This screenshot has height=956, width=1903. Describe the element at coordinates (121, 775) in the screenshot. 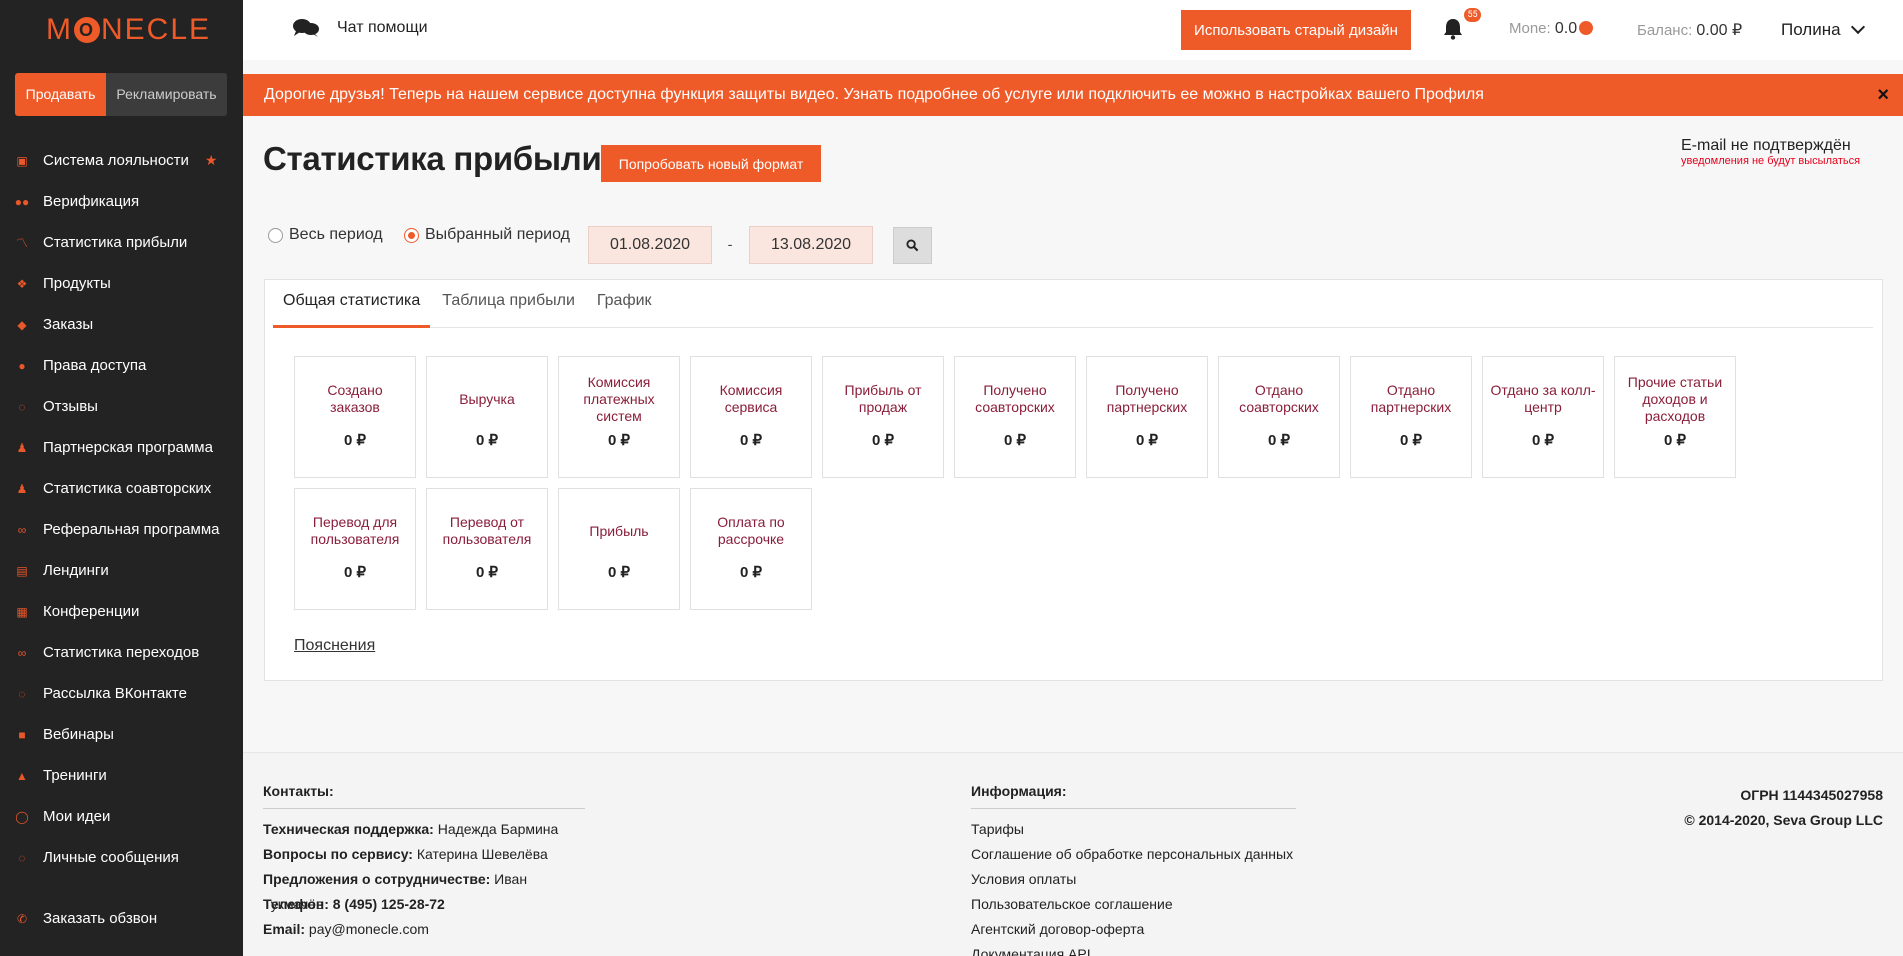

I see `sidebar-item: ▲ Тренинги` at that location.